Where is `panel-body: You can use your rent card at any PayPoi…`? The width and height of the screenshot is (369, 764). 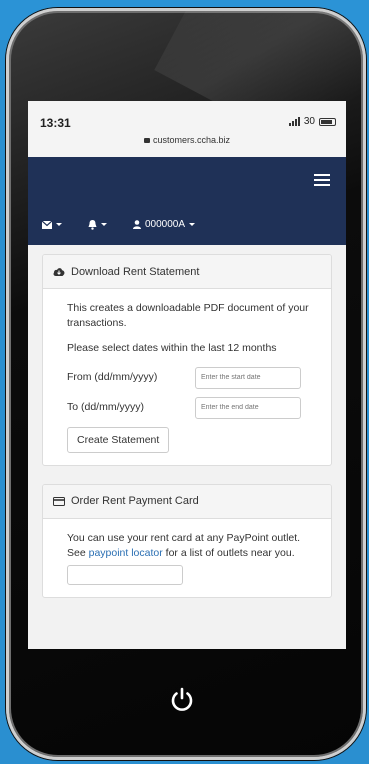
panel-body: You can use your rent card at any PayPoi… is located at coordinates (187, 558).